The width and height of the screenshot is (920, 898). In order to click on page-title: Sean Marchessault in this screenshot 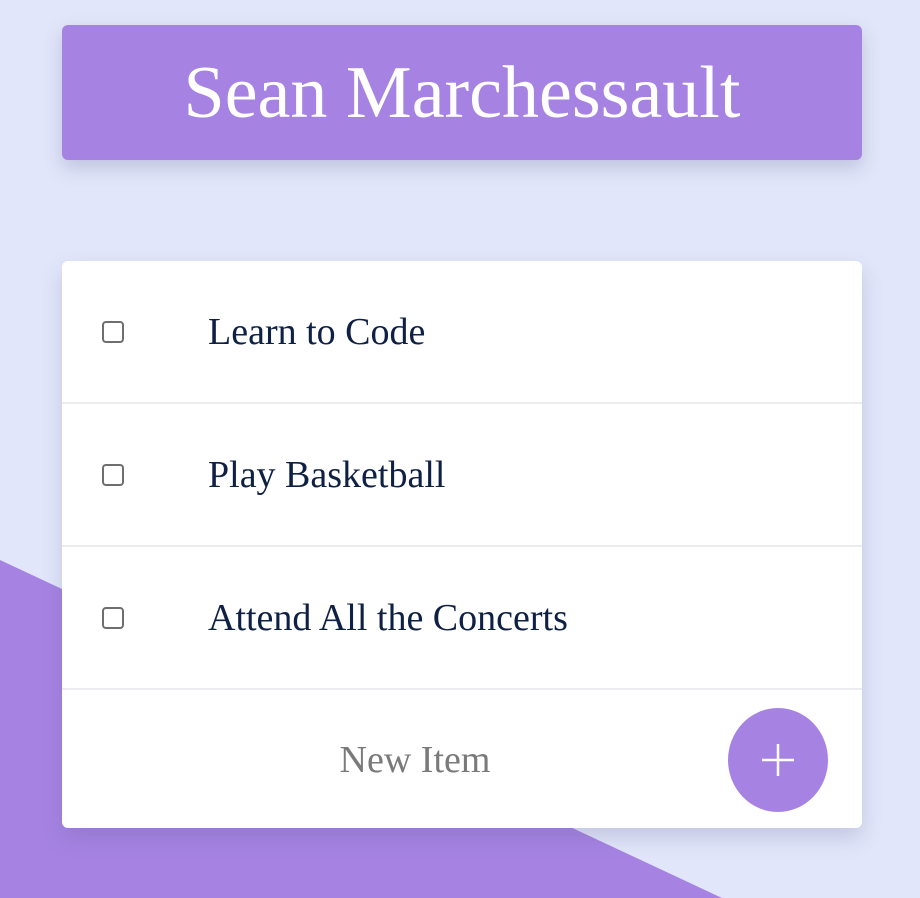, I will do `click(462, 92)`.